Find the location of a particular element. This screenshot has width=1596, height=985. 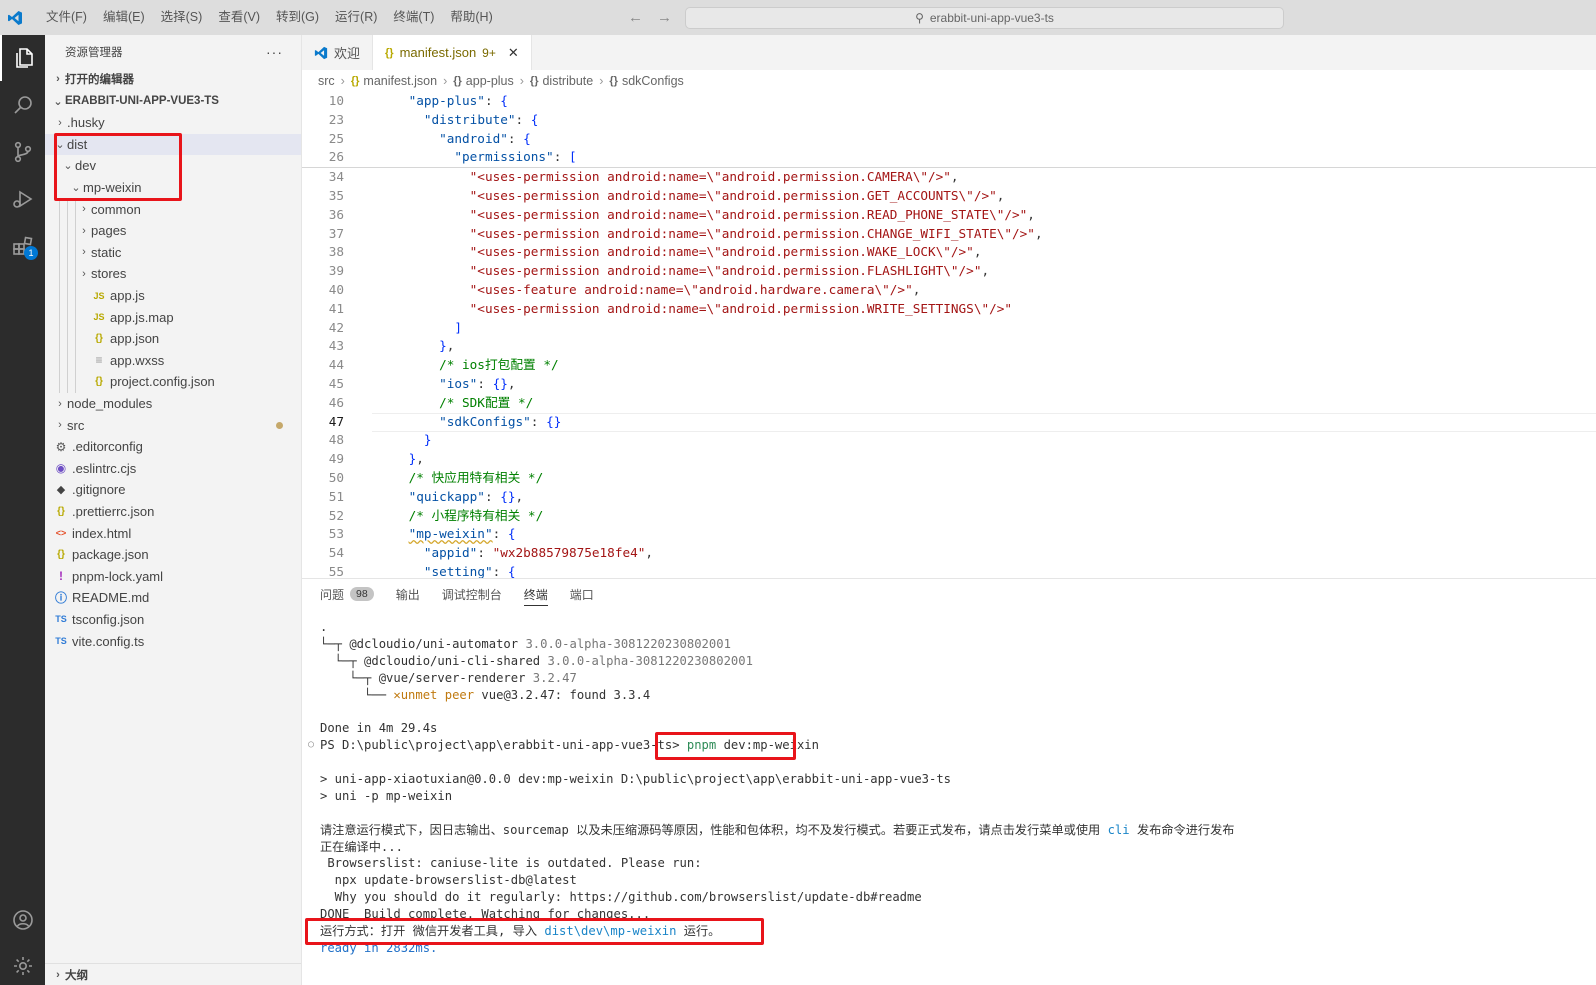

menu-item: 终端(T) is located at coordinates (413, 17).